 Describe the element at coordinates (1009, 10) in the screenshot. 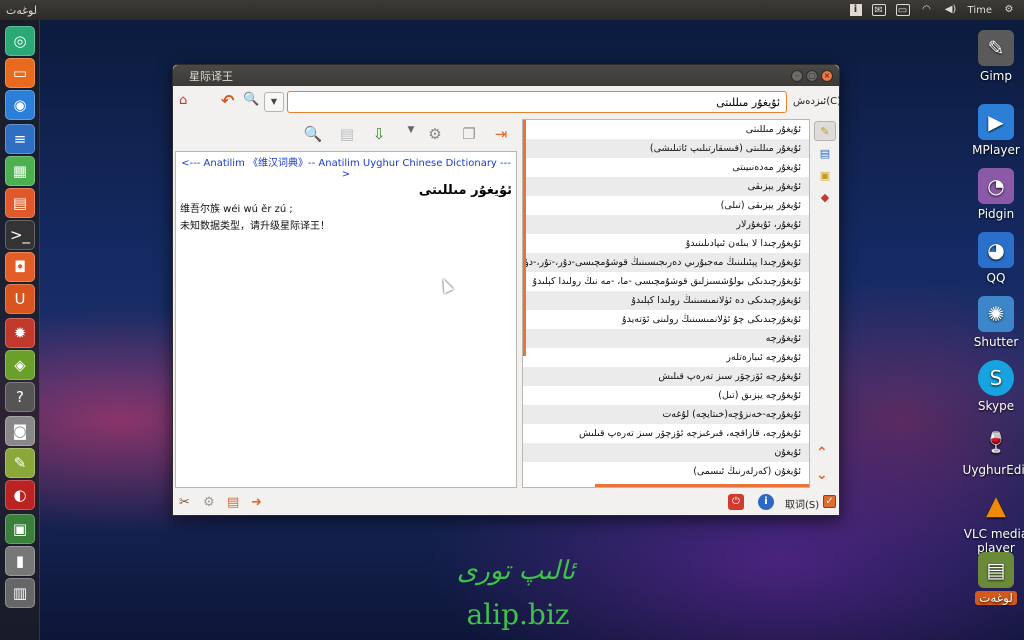

I see `settings-gear-icon: ⚙` at that location.